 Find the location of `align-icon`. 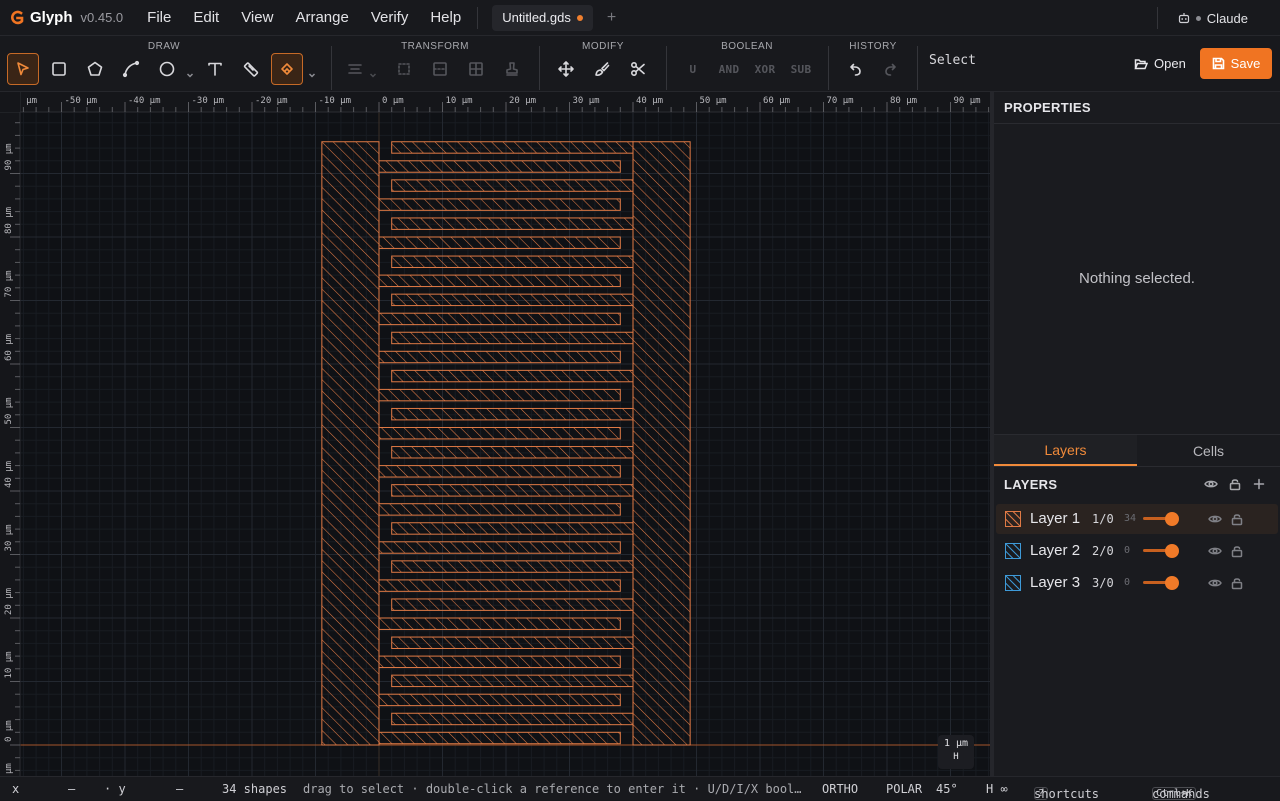

align-icon is located at coordinates (355, 69).